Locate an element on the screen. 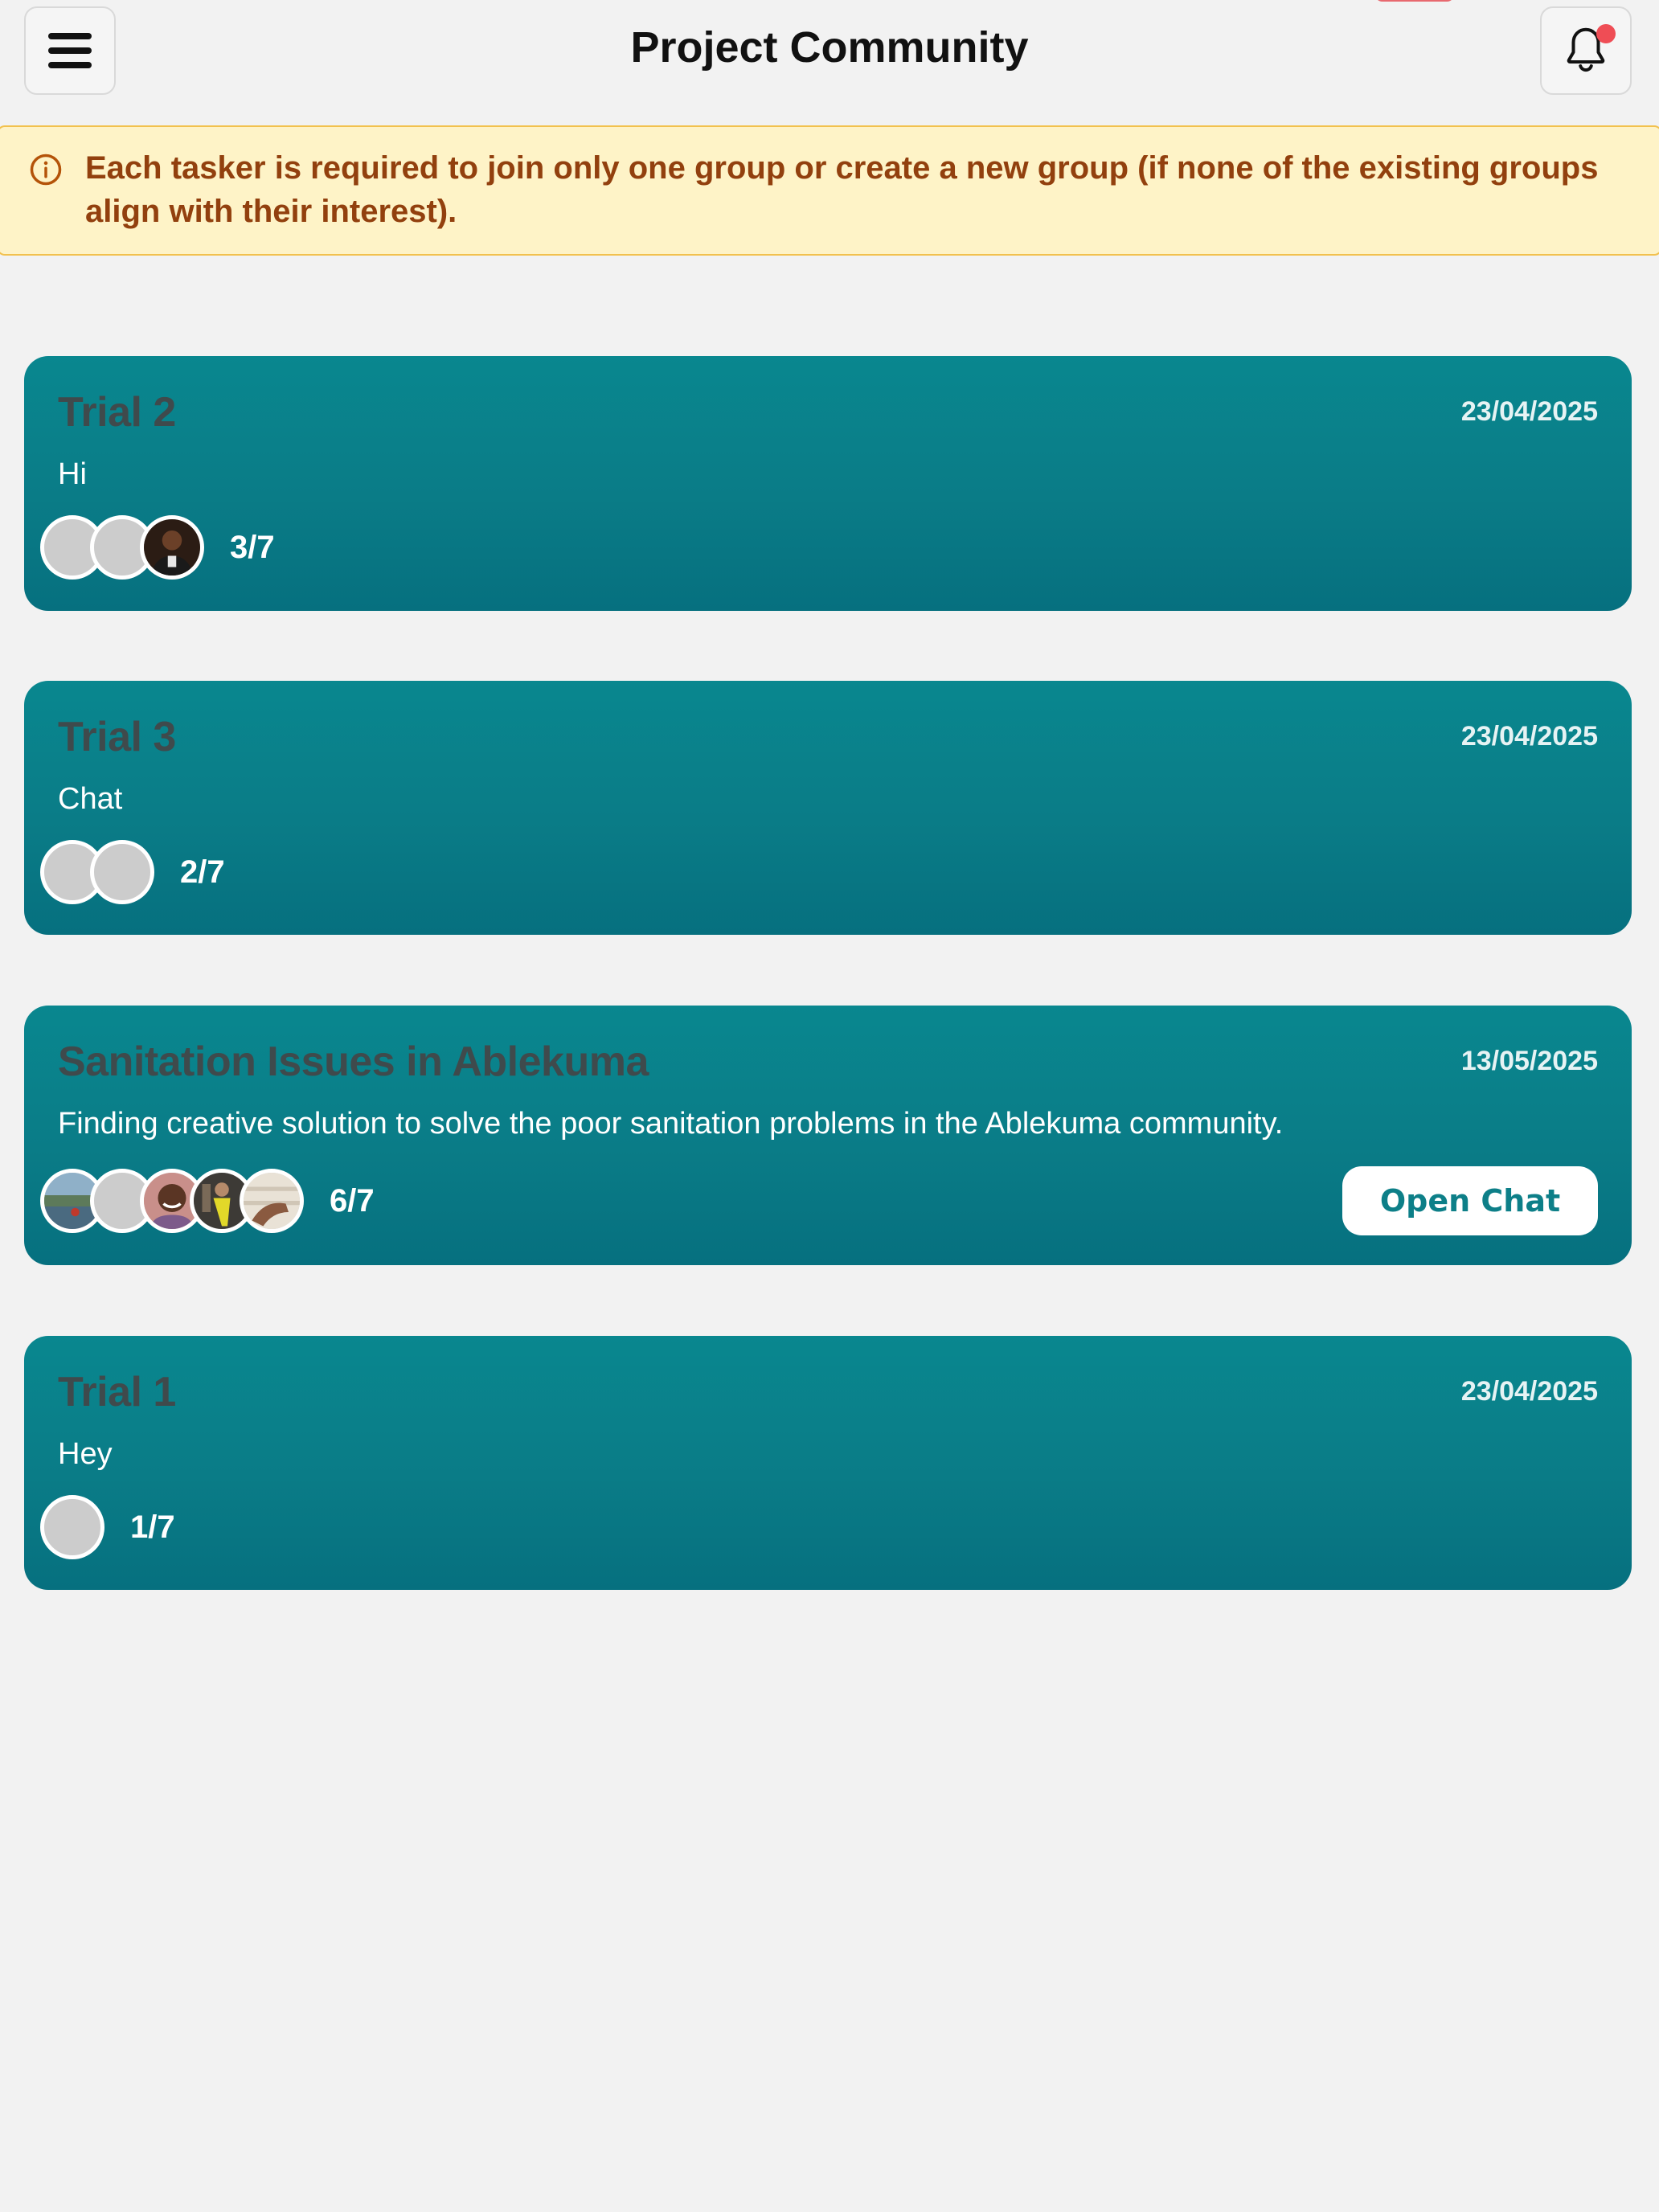 The width and height of the screenshot is (1659, 2212). notifications-button is located at coordinates (1586, 50).